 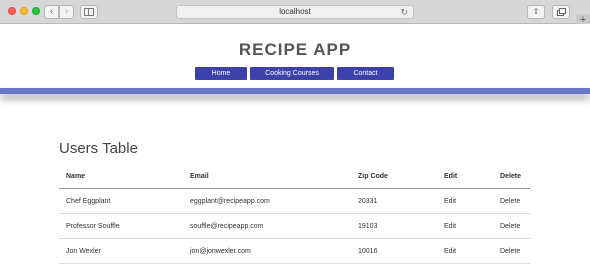 What do you see at coordinates (561, 12) in the screenshot?
I see `show-tabs-icon` at bounding box center [561, 12].